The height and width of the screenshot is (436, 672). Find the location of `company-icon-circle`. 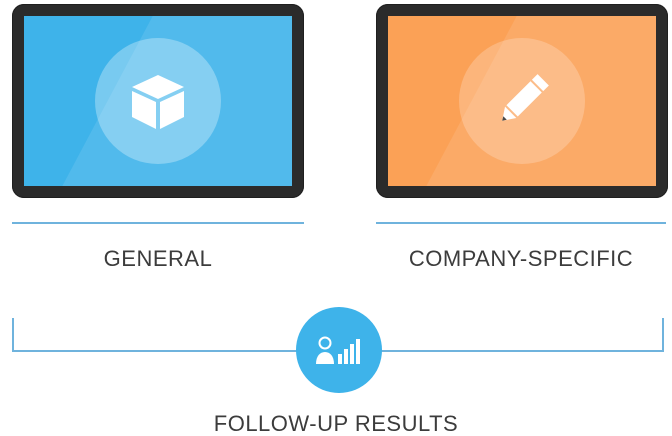

company-icon-circle is located at coordinates (522, 101).